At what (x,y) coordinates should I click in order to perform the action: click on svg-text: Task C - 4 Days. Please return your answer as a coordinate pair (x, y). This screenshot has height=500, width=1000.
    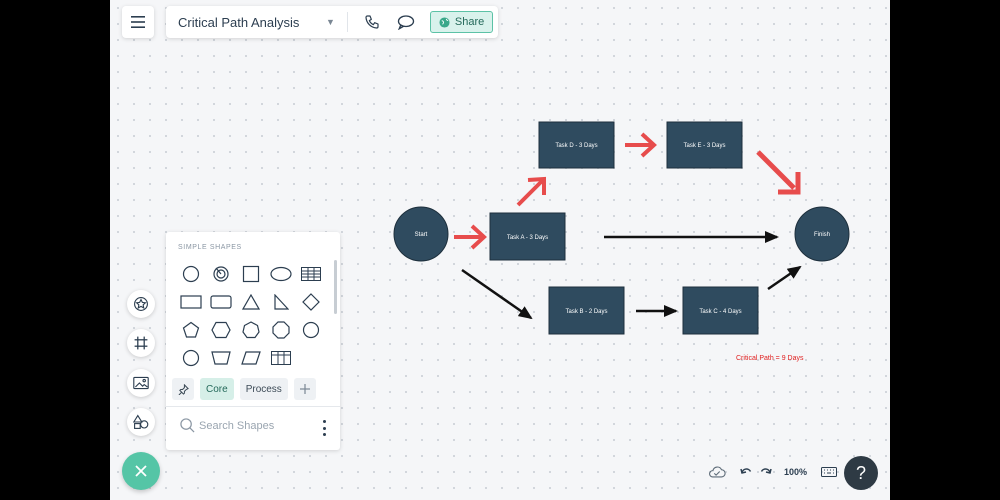
    Looking at the image, I should click on (720, 312).